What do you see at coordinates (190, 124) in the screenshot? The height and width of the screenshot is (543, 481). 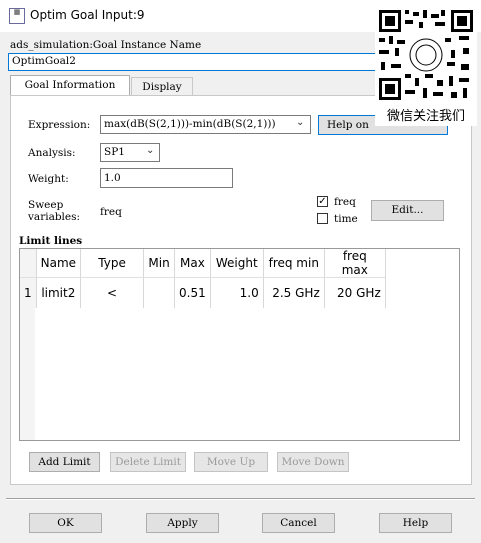 I see `expression-value: max(dB(S(2,1)))-min(dB(S(2,1)))` at bounding box center [190, 124].